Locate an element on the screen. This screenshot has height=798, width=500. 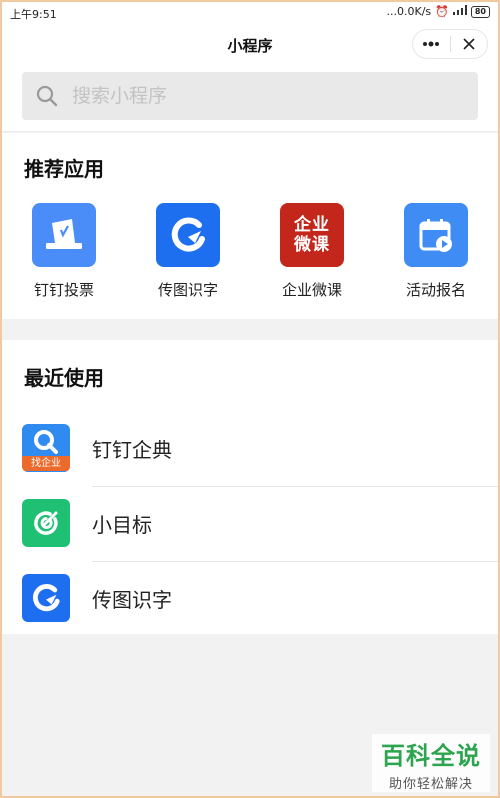
search-input is located at coordinates (262, 96).